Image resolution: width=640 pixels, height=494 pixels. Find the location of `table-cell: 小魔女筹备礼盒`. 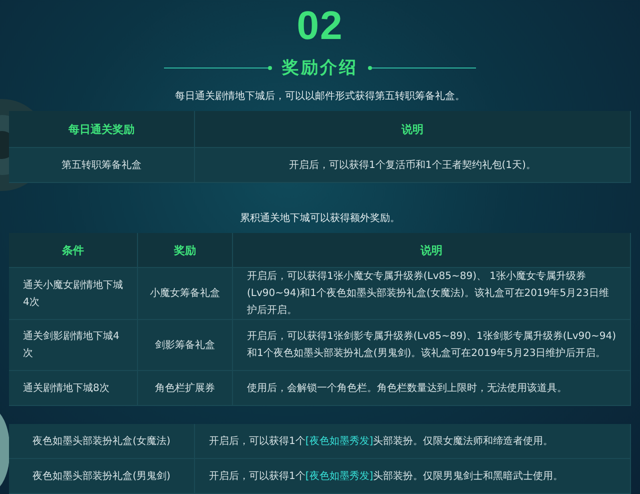

table-cell: 小魔女筹备礼盒 is located at coordinates (185, 294).